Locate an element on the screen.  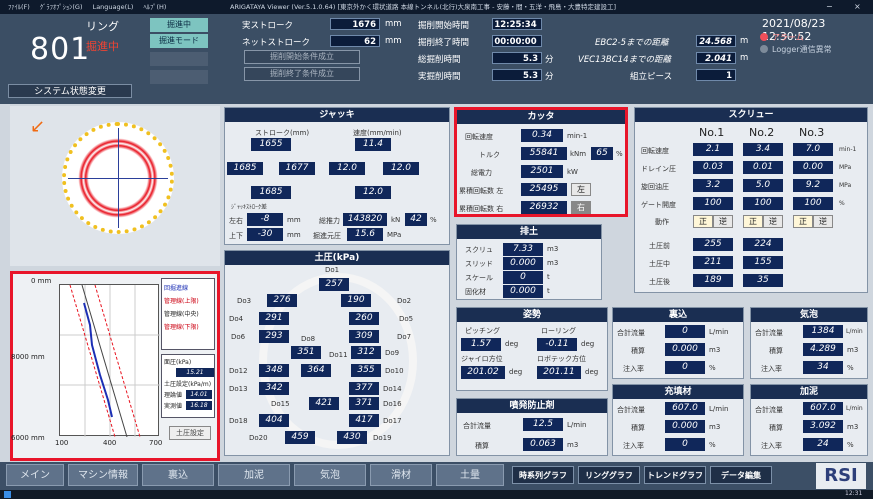
menu-language: Language(L) is located at coordinates (113, 7).